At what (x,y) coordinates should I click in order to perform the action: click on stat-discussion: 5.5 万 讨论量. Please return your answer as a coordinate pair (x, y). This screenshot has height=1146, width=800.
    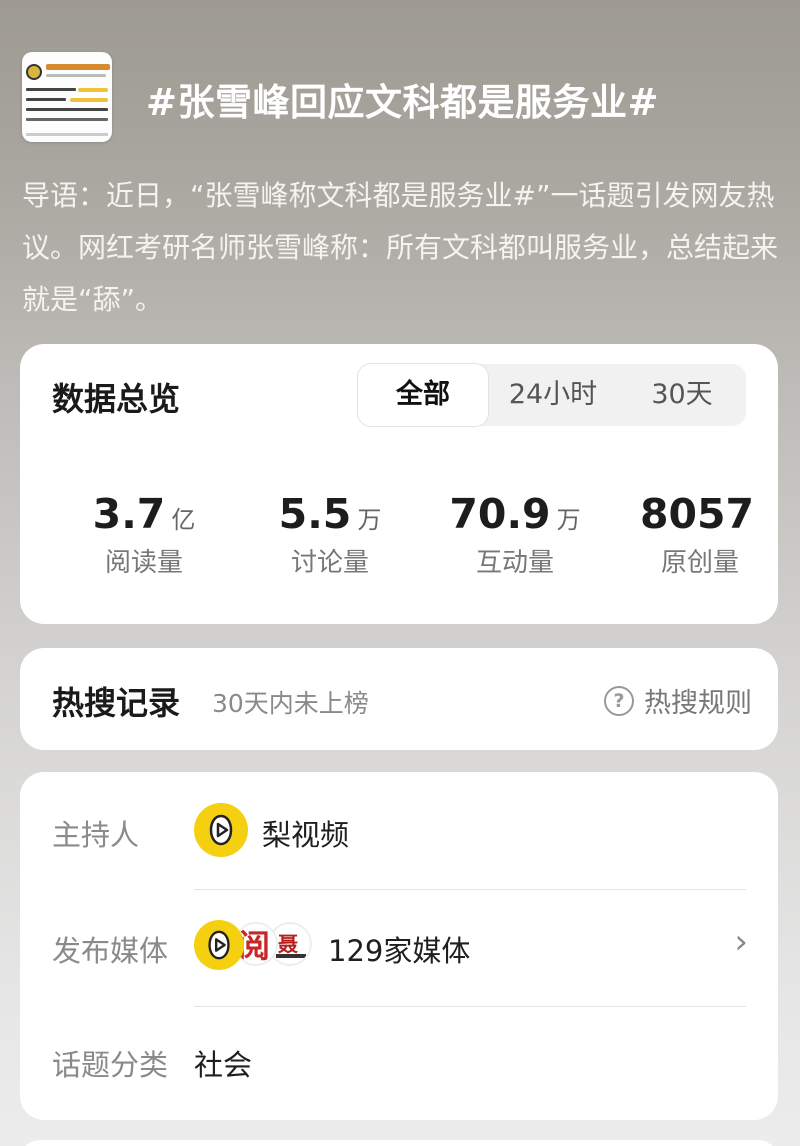
    Looking at the image, I should click on (330, 534).